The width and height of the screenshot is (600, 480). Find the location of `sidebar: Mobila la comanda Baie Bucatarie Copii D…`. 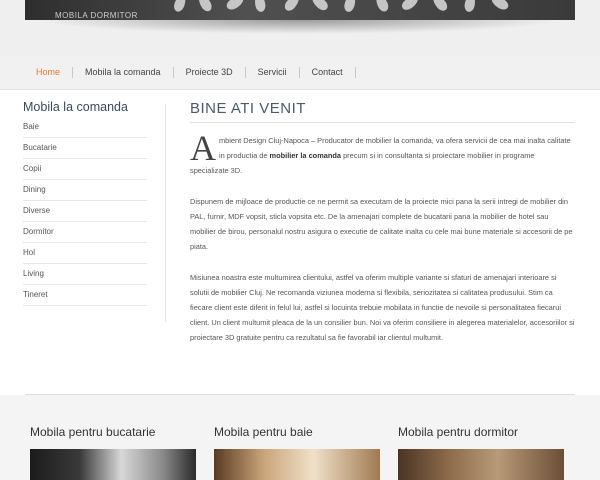

sidebar: Mobila la comanda Baie Bucatarie Copii D… is located at coordinates (85, 203).